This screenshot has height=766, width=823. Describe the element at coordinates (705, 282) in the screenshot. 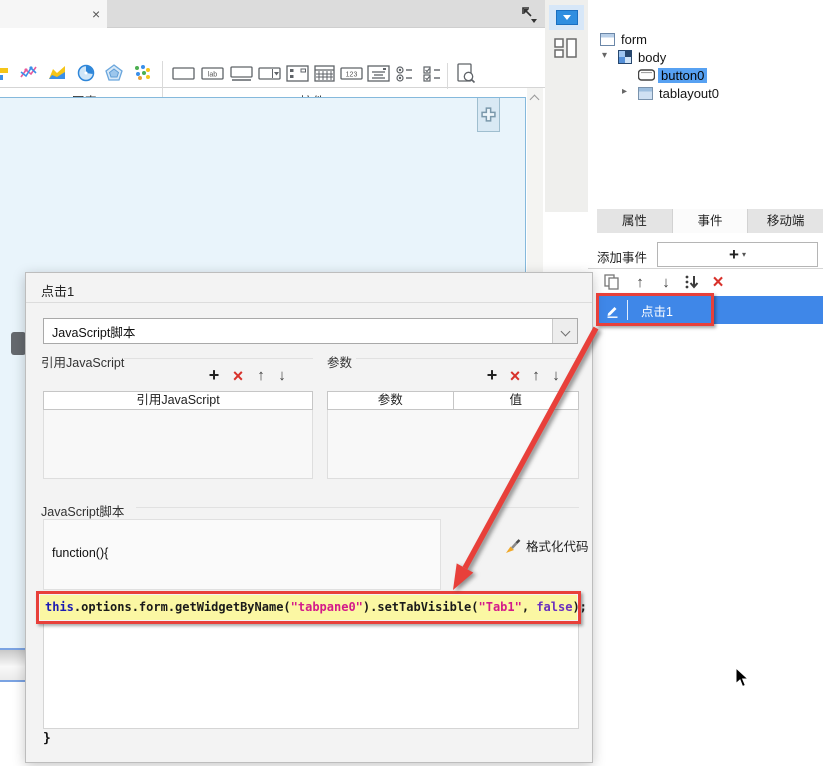

I see `event-toolbar: ↑ ↓ ×` at that location.